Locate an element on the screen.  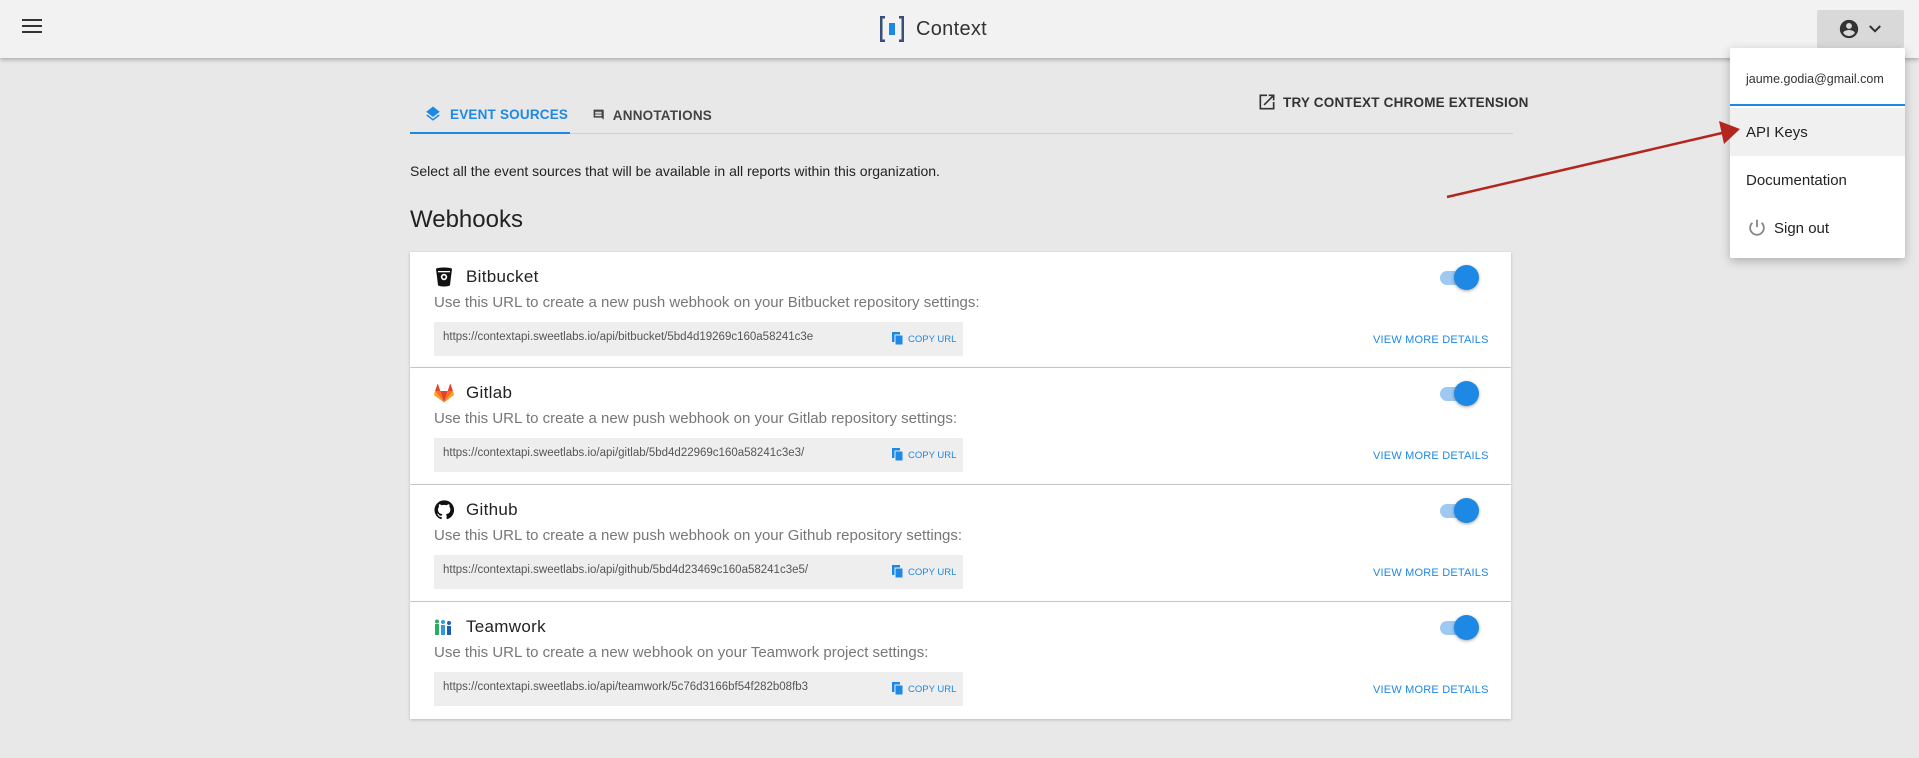
brand: Context is located at coordinates (933, 29).